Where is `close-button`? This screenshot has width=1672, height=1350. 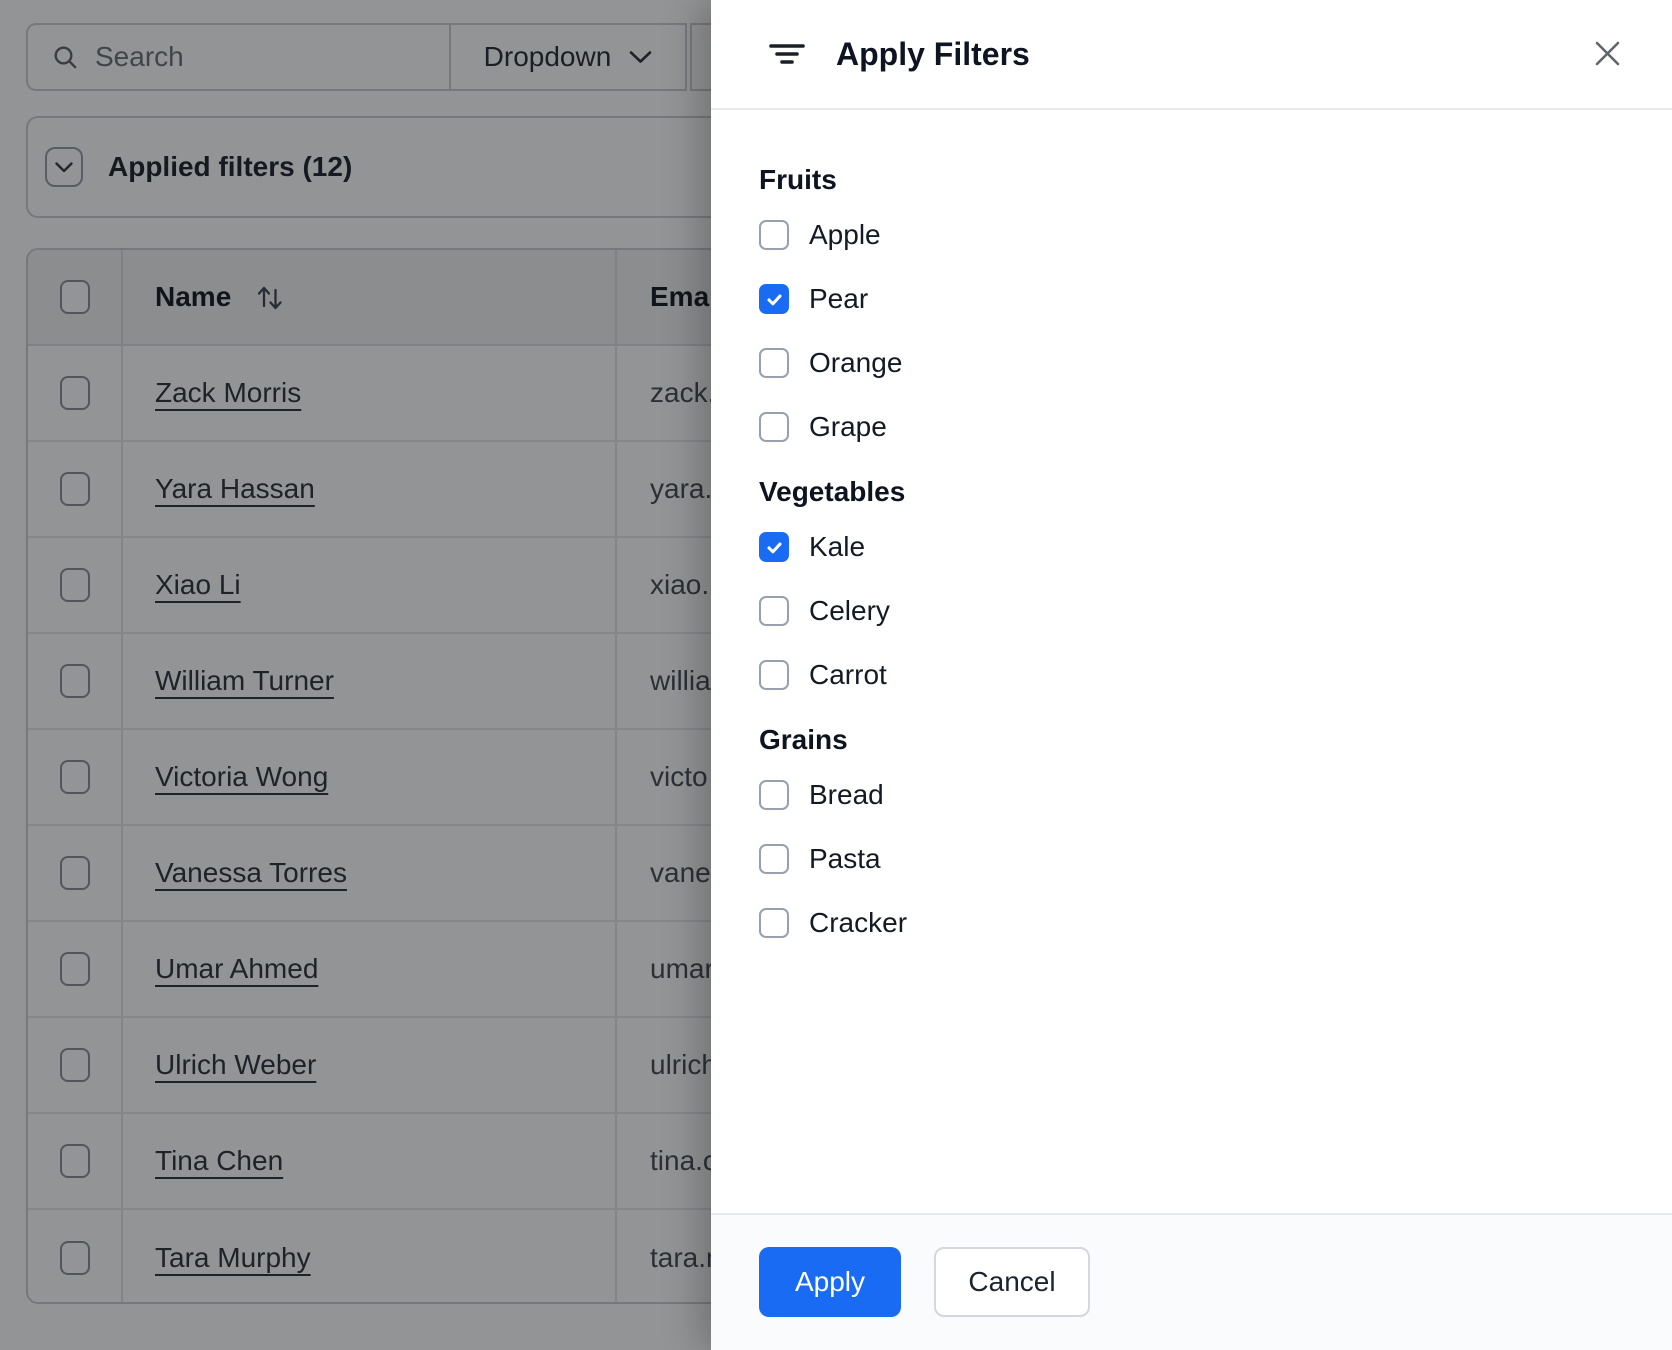 close-button is located at coordinates (1607, 53).